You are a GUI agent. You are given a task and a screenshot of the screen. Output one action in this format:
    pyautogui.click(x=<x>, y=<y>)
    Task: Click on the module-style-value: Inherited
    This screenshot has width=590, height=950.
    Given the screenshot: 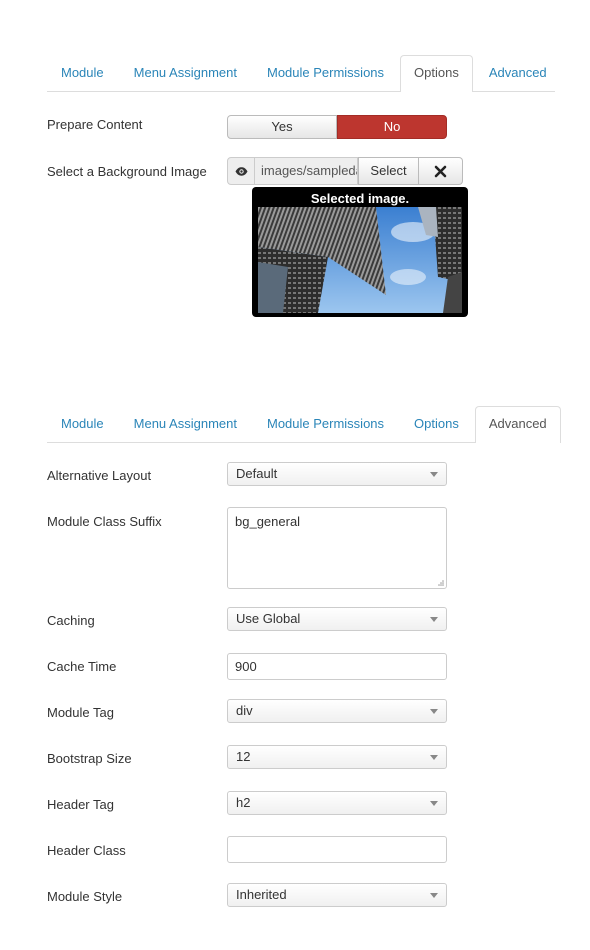 What is the action you would take?
    pyautogui.click(x=261, y=894)
    